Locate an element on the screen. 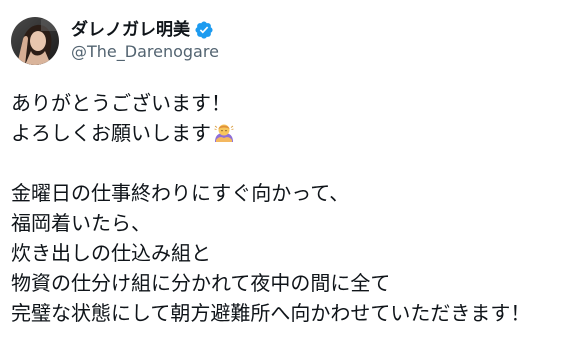  tweet-line: 金曜日の仕事終わりにすぐ向かって、 is located at coordinates (180, 193).